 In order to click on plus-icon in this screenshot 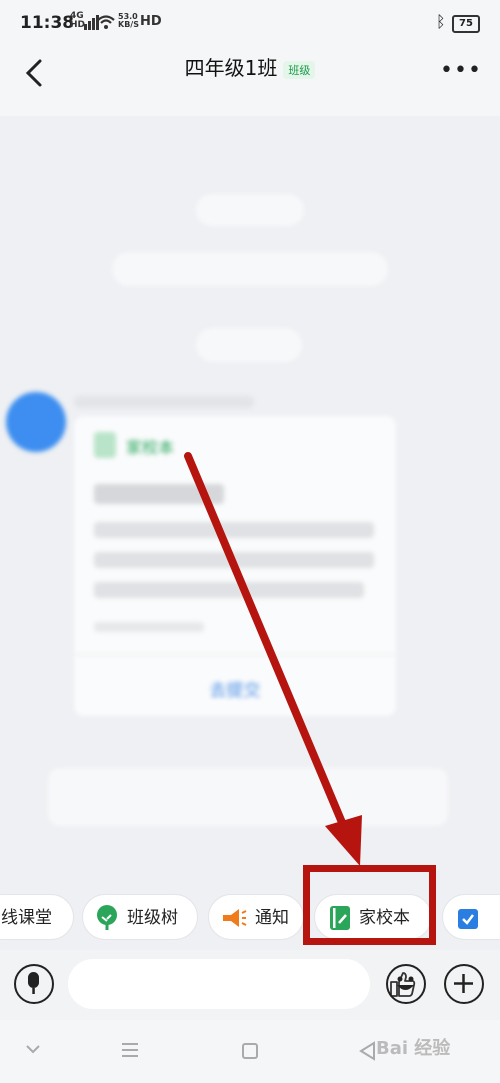, I will do `click(463, 983)`.